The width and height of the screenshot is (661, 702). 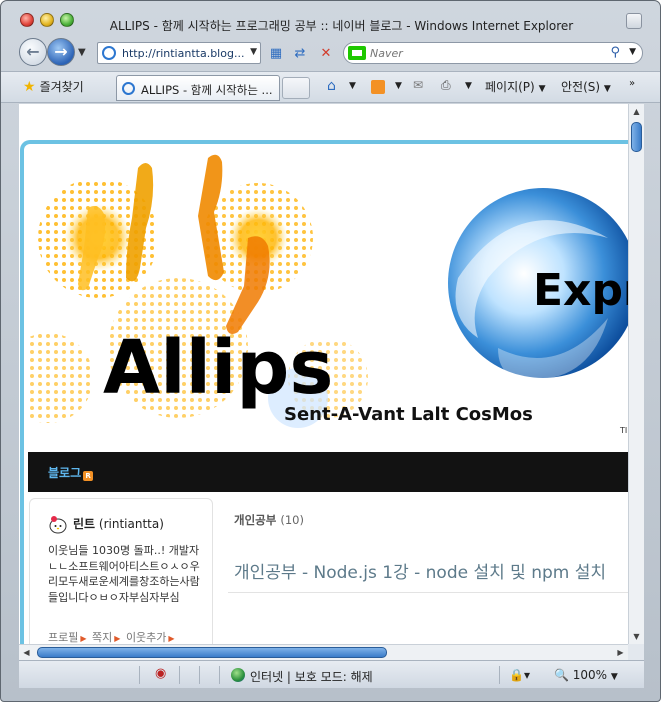 I want to click on profile-name: 린트 (rintiantta), so click(x=118, y=523).